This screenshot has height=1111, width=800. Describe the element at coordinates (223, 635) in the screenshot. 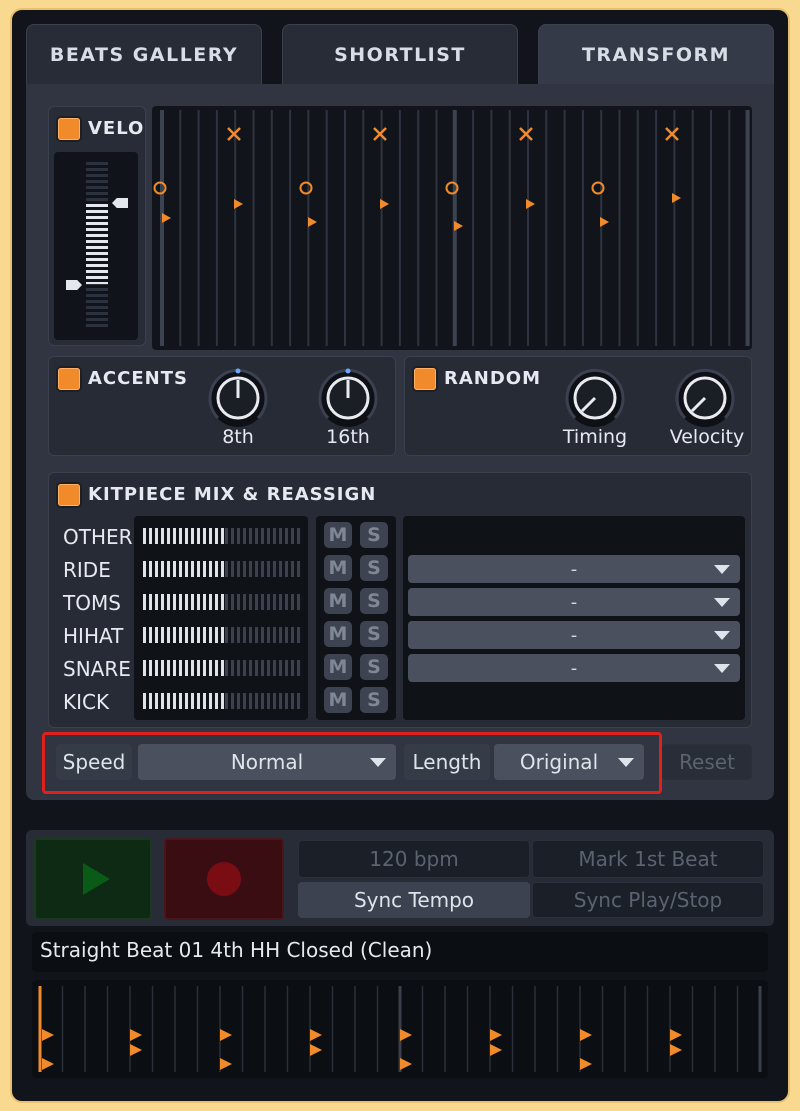

I see `level-slider-hihat` at that location.